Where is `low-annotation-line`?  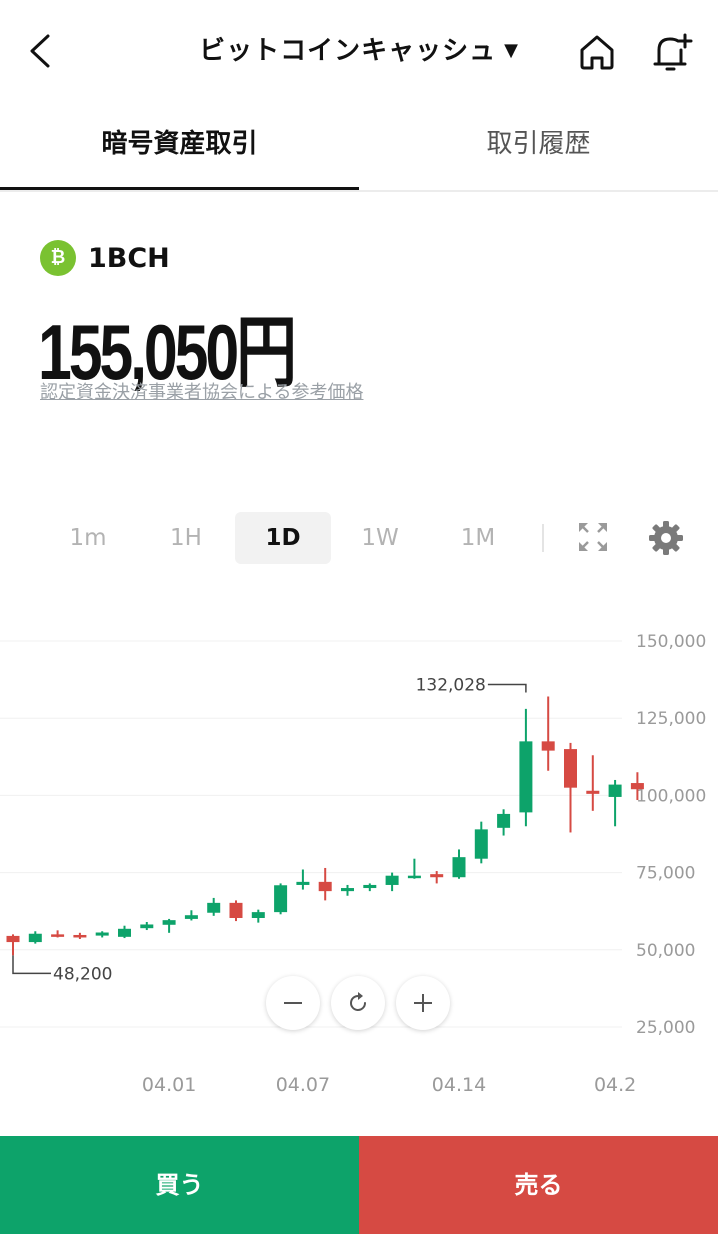 low-annotation-line is located at coordinates (31, 965).